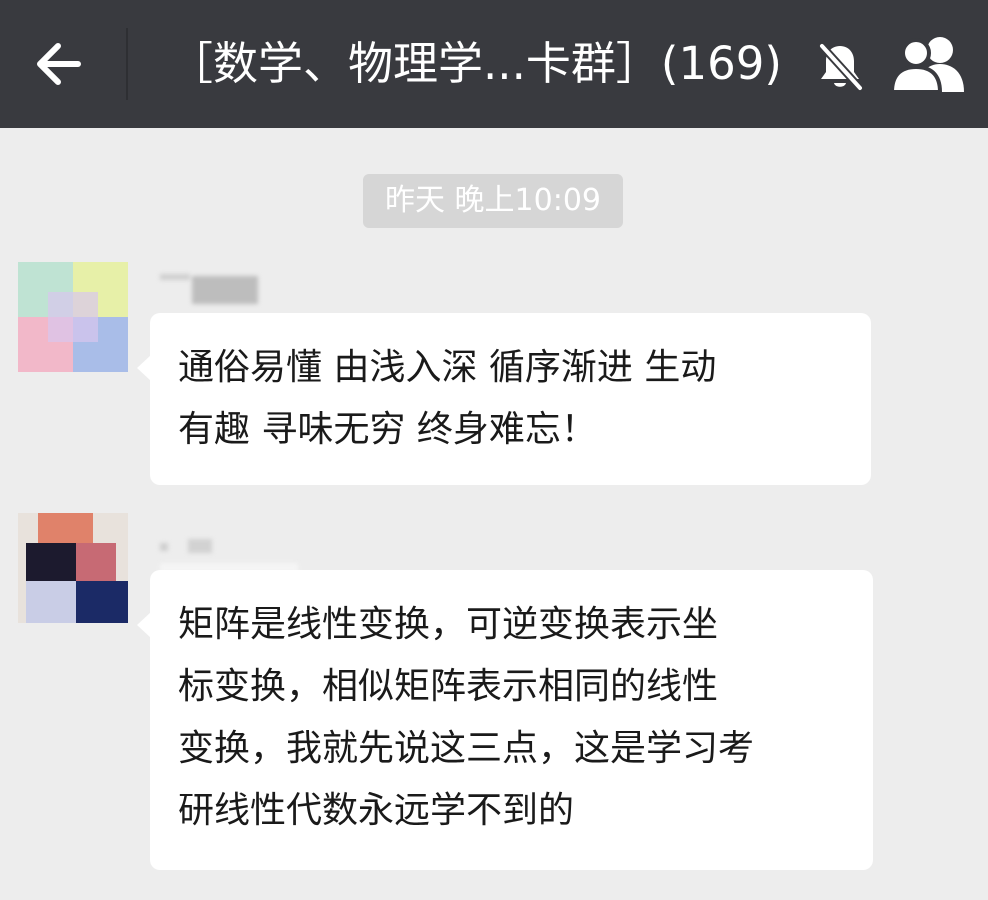 This screenshot has height=900, width=988. Describe the element at coordinates (447, 367) in the screenshot. I see `message-text-line: 通俗易懂 由浅入深 循序渐进 生动` at that location.